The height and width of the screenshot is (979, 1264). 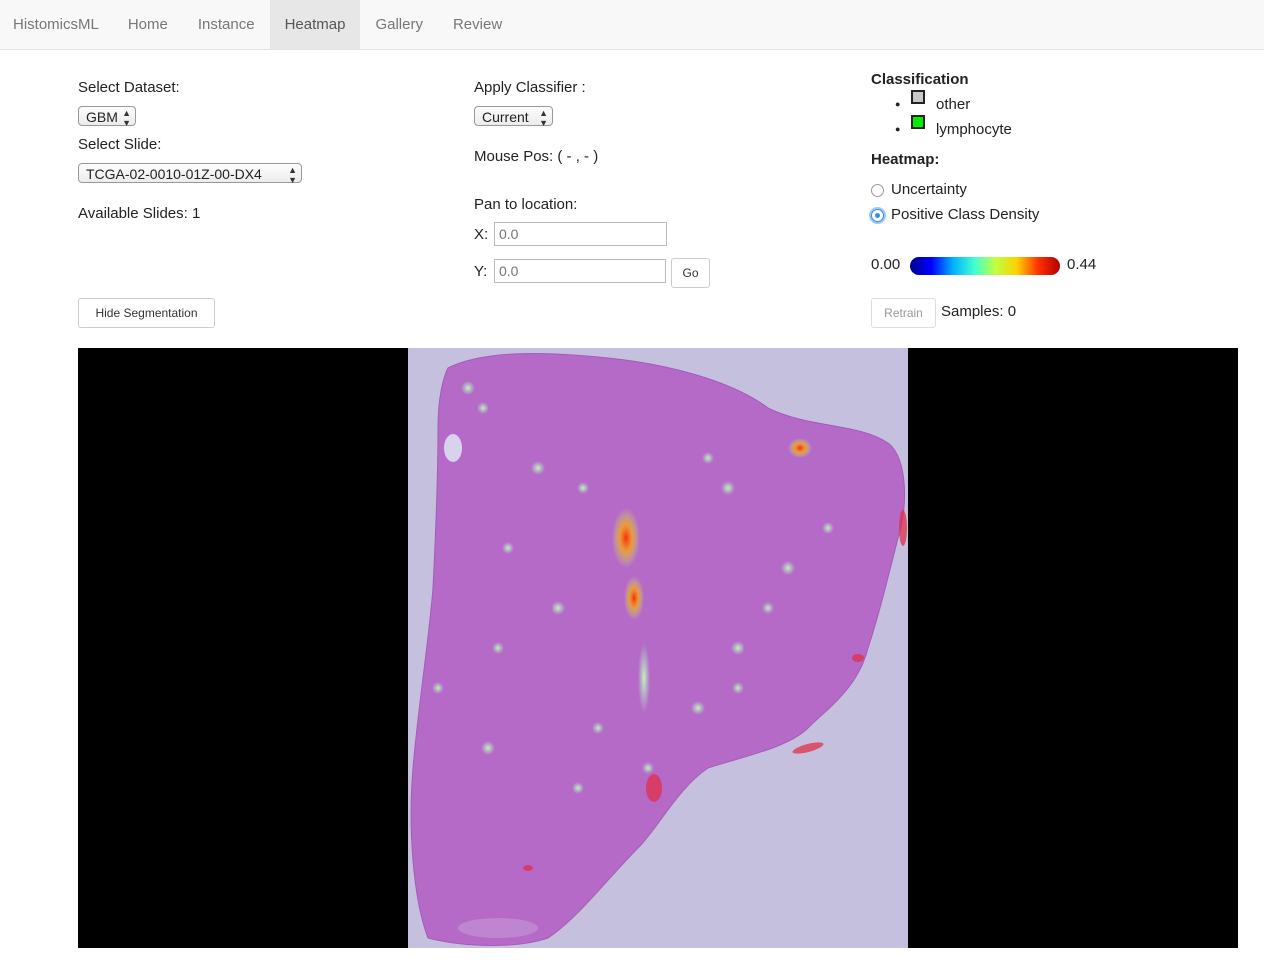 I want to click on mouse-position-text: Mouse Pos: ( - , - ), so click(x=536, y=156).